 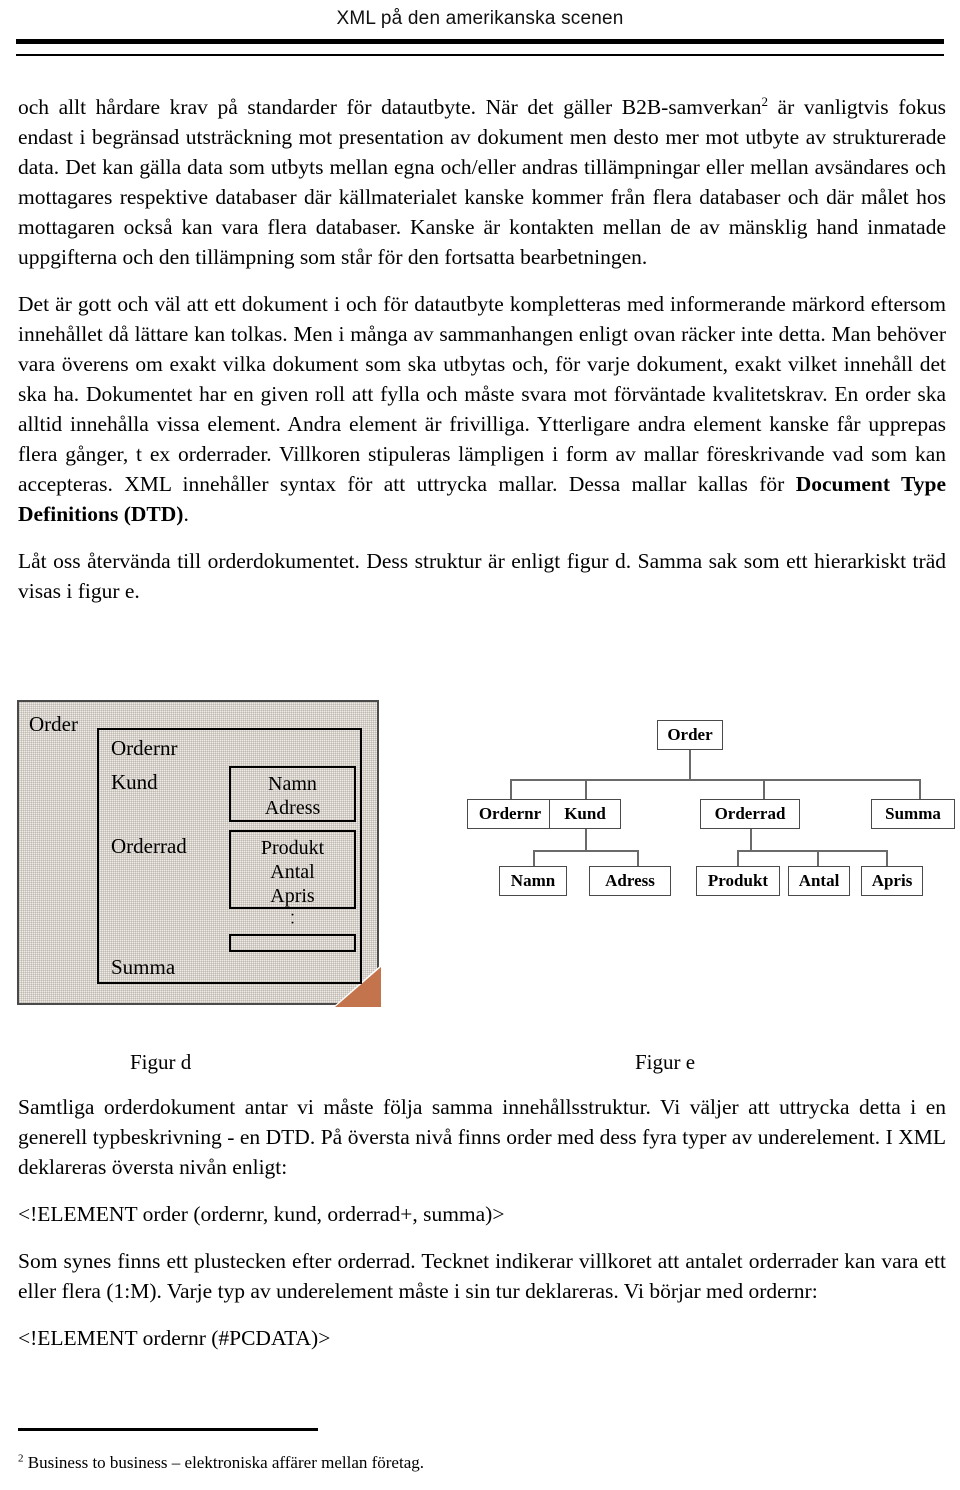 I want to click on tree-node-orderrad: Orderrad, so click(x=750, y=814).